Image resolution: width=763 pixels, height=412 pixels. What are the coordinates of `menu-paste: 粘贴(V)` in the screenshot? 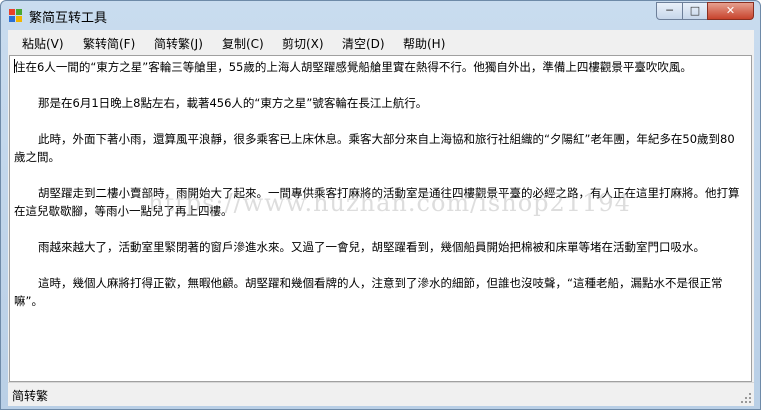 It's located at (43, 43).